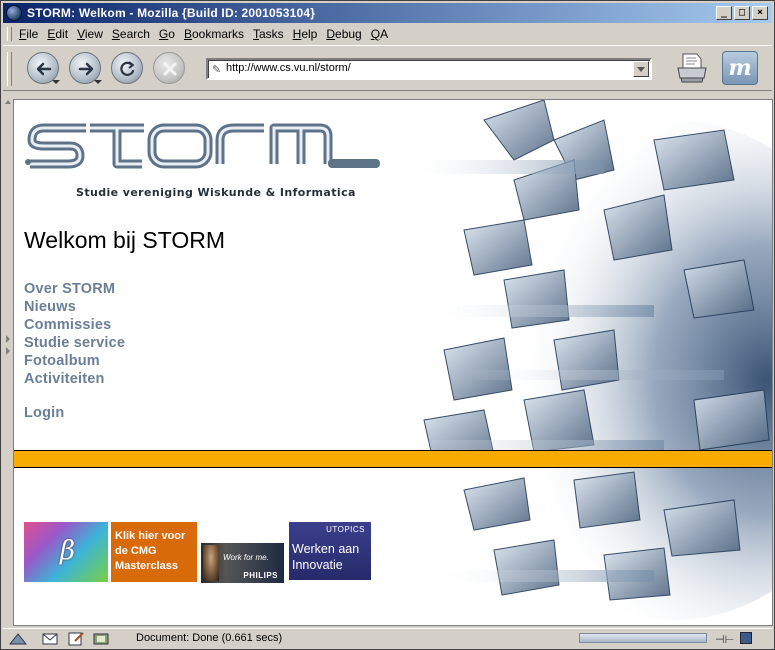 This screenshot has width=775, height=650. Describe the element at coordinates (379, 34) in the screenshot. I see `menu-qa: QA` at that location.